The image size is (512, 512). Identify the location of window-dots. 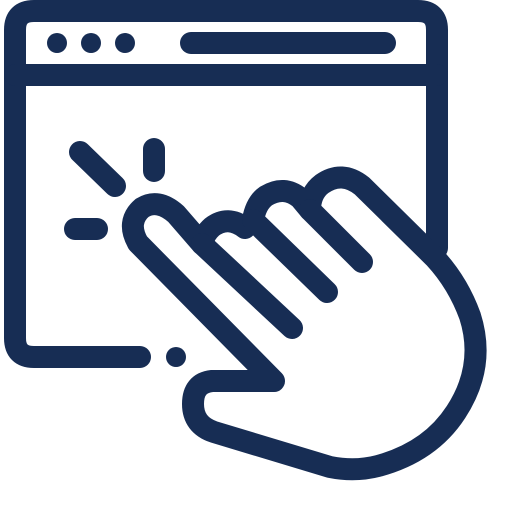
(91, 43).